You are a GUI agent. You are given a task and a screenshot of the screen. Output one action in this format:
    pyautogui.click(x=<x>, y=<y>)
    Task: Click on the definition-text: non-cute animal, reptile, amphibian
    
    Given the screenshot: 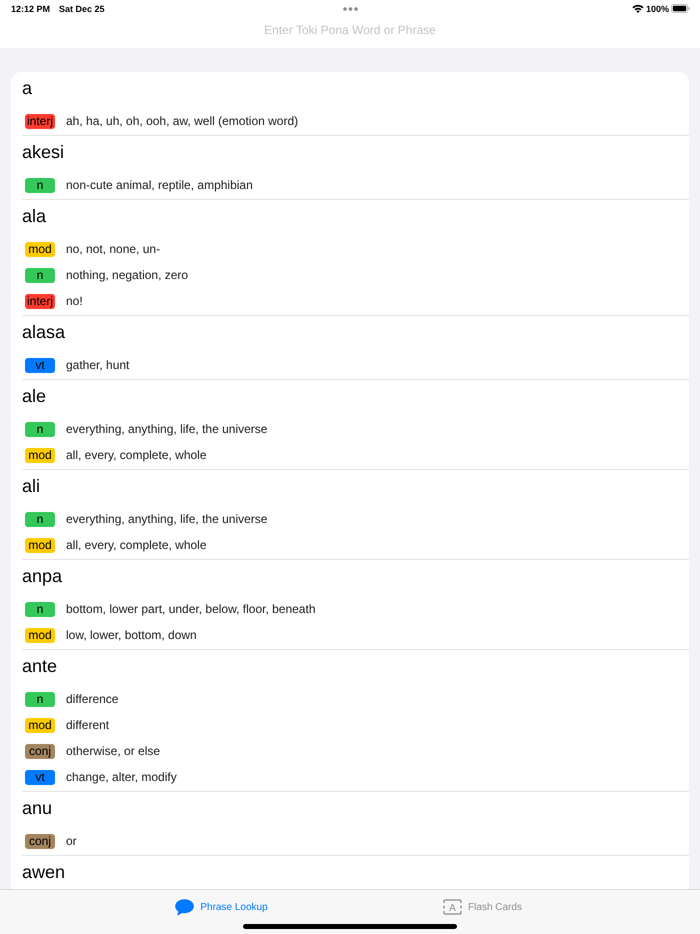 What is the action you would take?
    pyautogui.click(x=159, y=185)
    